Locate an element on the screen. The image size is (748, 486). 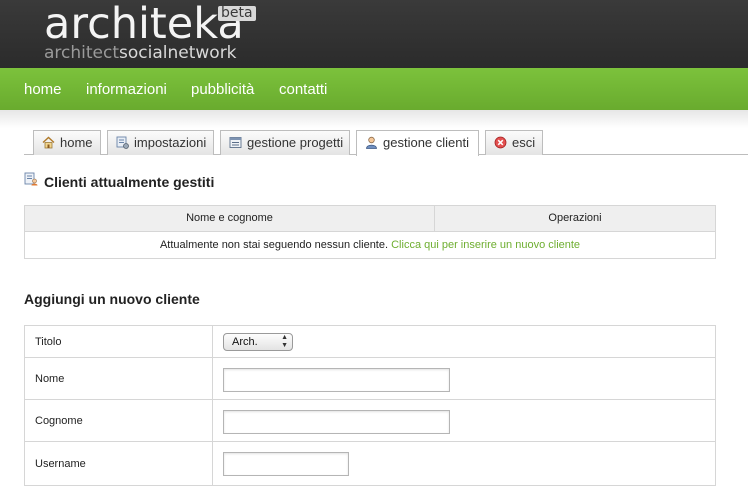
site-logo: architeka beta architectsocialnetwork is located at coordinates (150, 31).